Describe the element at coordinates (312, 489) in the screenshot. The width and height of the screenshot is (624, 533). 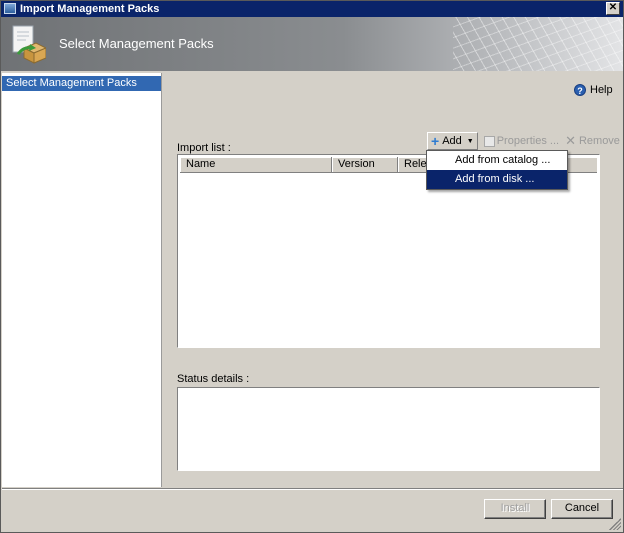
I see `footer-divider` at that location.